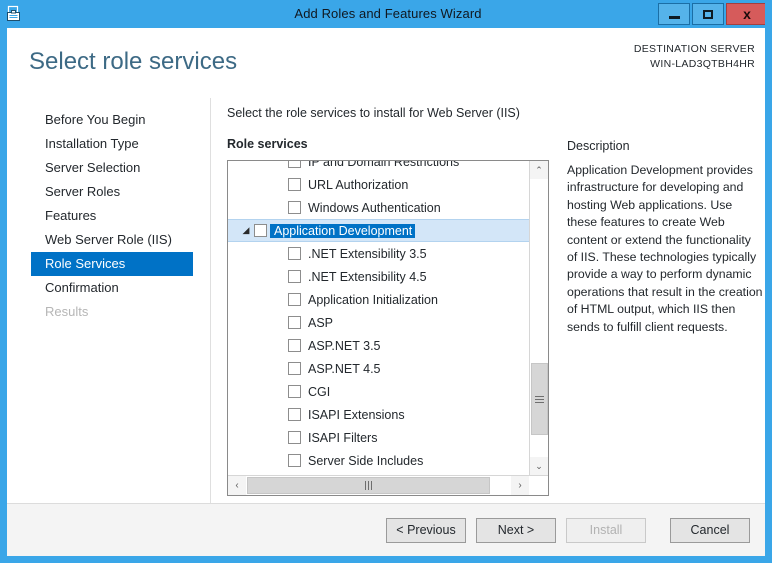 The image size is (772, 563). Describe the element at coordinates (108, 240) in the screenshot. I see `sidebar-item-web-server-role-iis: Web Server Role (IIS)` at that location.